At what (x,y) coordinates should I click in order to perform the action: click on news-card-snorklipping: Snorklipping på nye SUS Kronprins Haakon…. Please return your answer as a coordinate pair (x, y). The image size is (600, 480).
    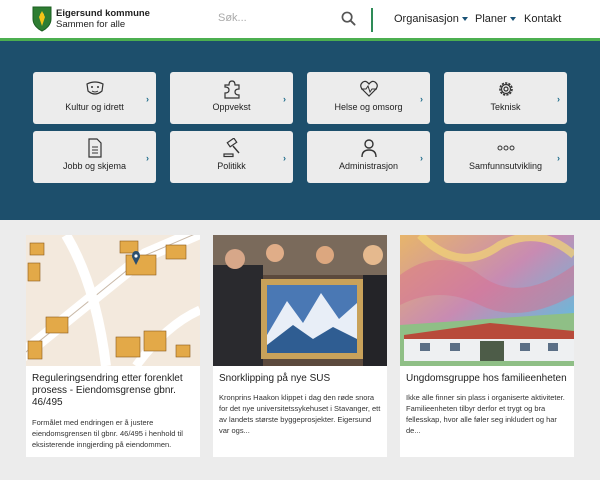
    Looking at the image, I should click on (300, 346).